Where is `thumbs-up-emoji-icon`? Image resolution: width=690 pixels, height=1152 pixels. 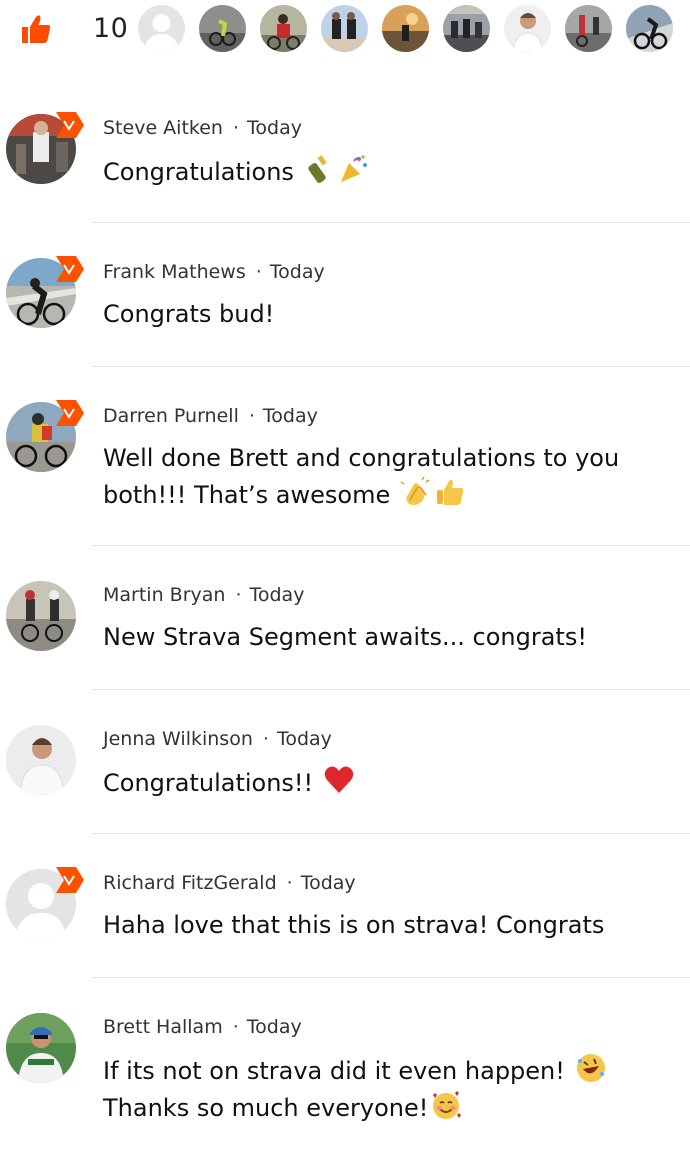 thumbs-up-emoji-icon is located at coordinates (450, 492).